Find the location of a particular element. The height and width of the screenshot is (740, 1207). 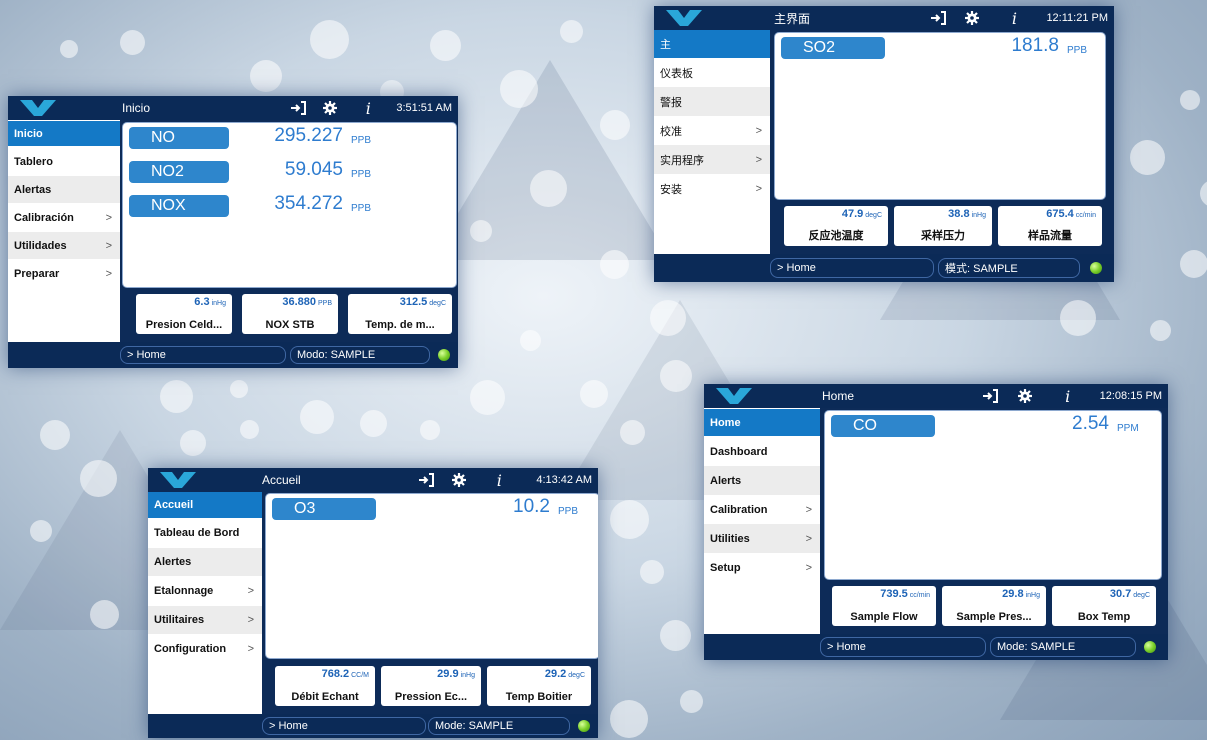

sidebar-item-etalonnage: Etalonnage > is located at coordinates (205, 591).